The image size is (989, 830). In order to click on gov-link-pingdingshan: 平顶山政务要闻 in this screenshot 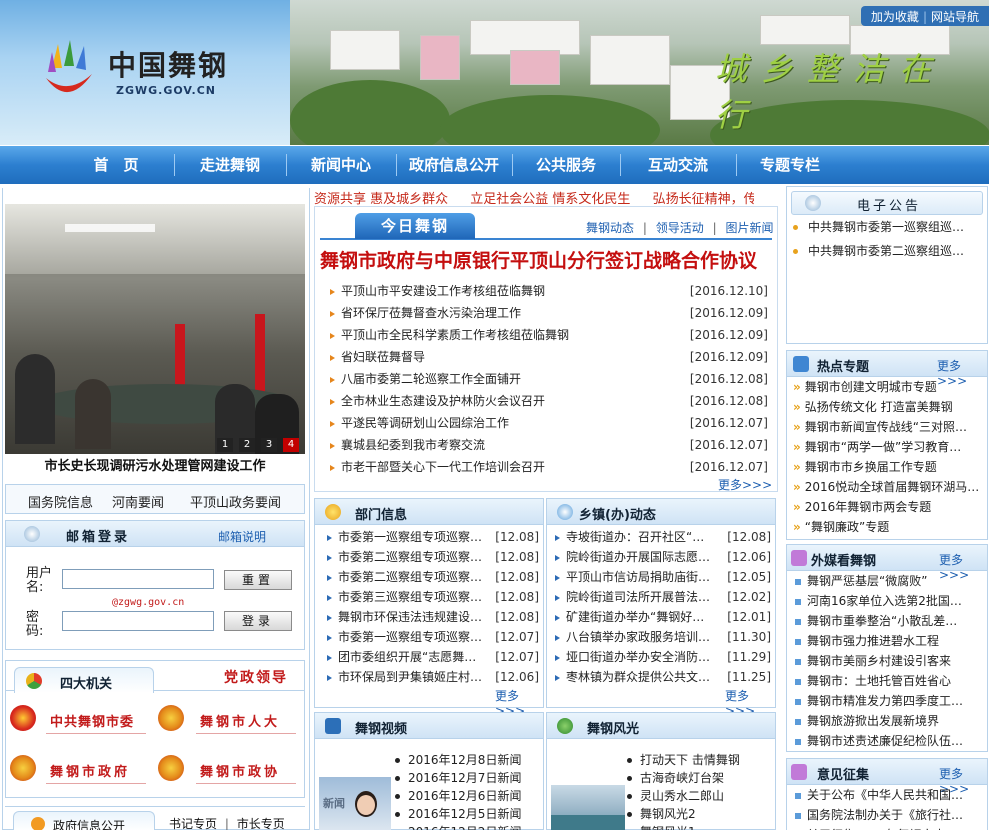, I will do `click(235, 501)`.